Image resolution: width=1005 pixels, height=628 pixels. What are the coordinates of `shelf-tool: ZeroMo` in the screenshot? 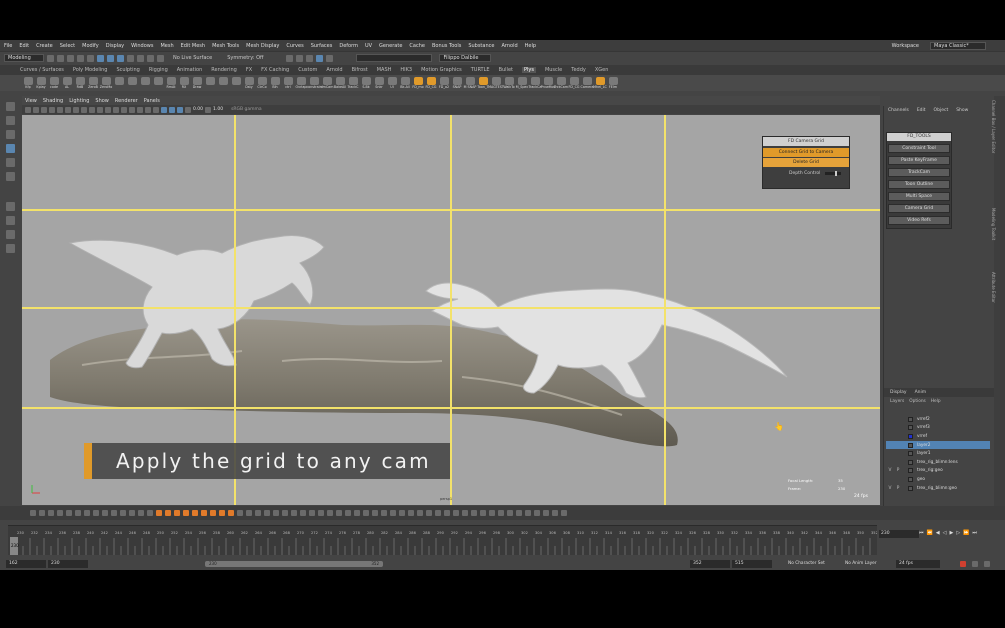 It's located at (106, 83).